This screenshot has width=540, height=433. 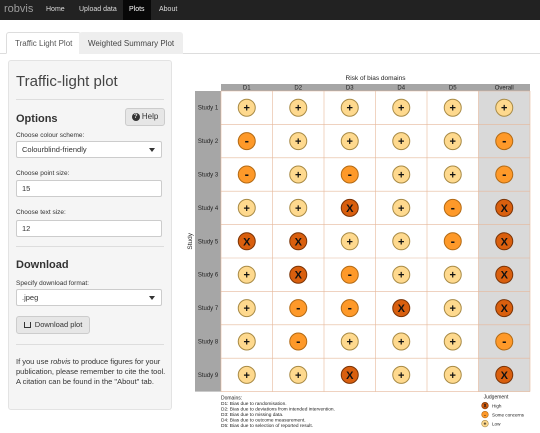 I want to click on study-label: Study 3, so click(x=208, y=176).